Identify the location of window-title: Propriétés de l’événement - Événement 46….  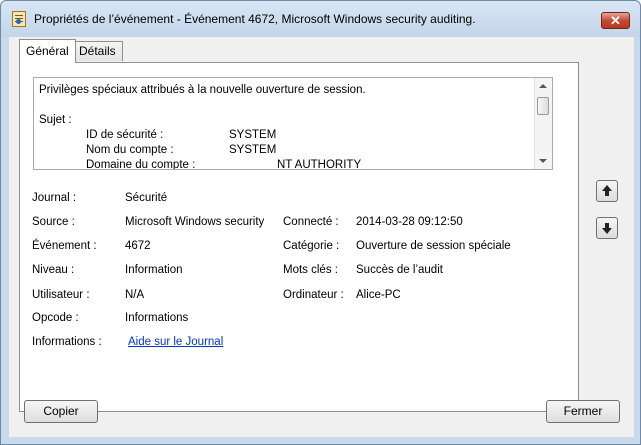
(255, 19).